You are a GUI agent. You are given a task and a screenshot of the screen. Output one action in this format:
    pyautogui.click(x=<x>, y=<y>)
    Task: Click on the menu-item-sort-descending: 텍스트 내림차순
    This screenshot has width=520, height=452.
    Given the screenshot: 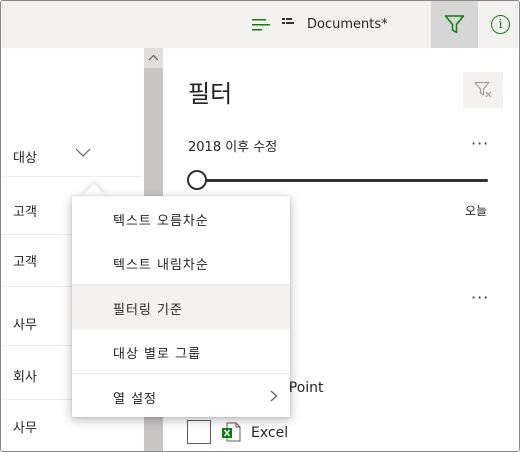 What is the action you would take?
    pyautogui.click(x=181, y=262)
    